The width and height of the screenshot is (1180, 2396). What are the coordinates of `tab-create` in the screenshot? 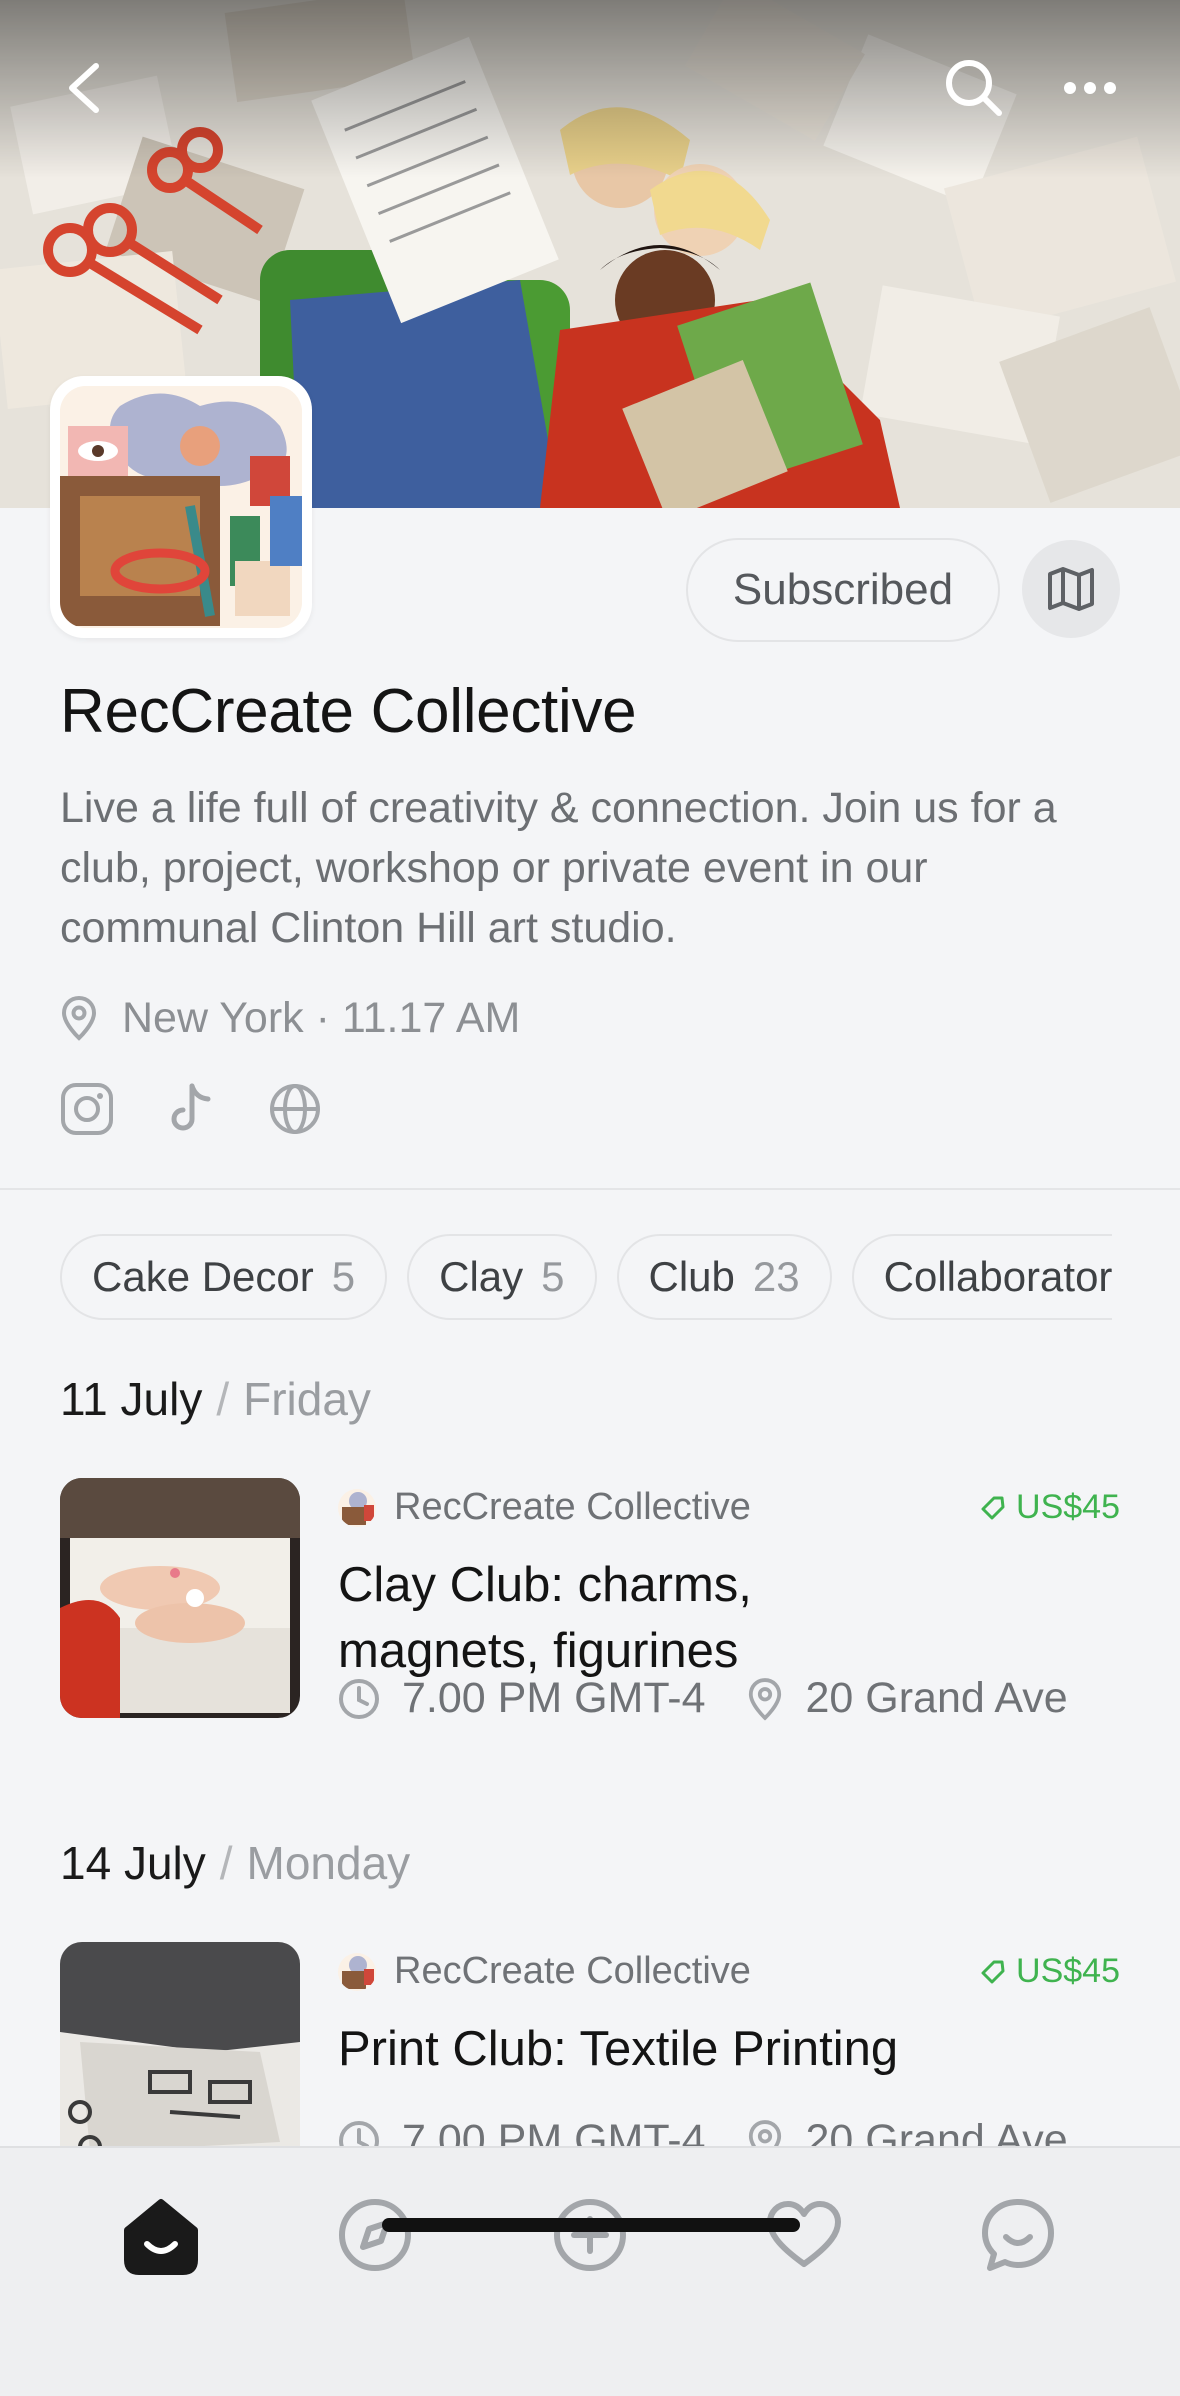 It's located at (590, 2235).